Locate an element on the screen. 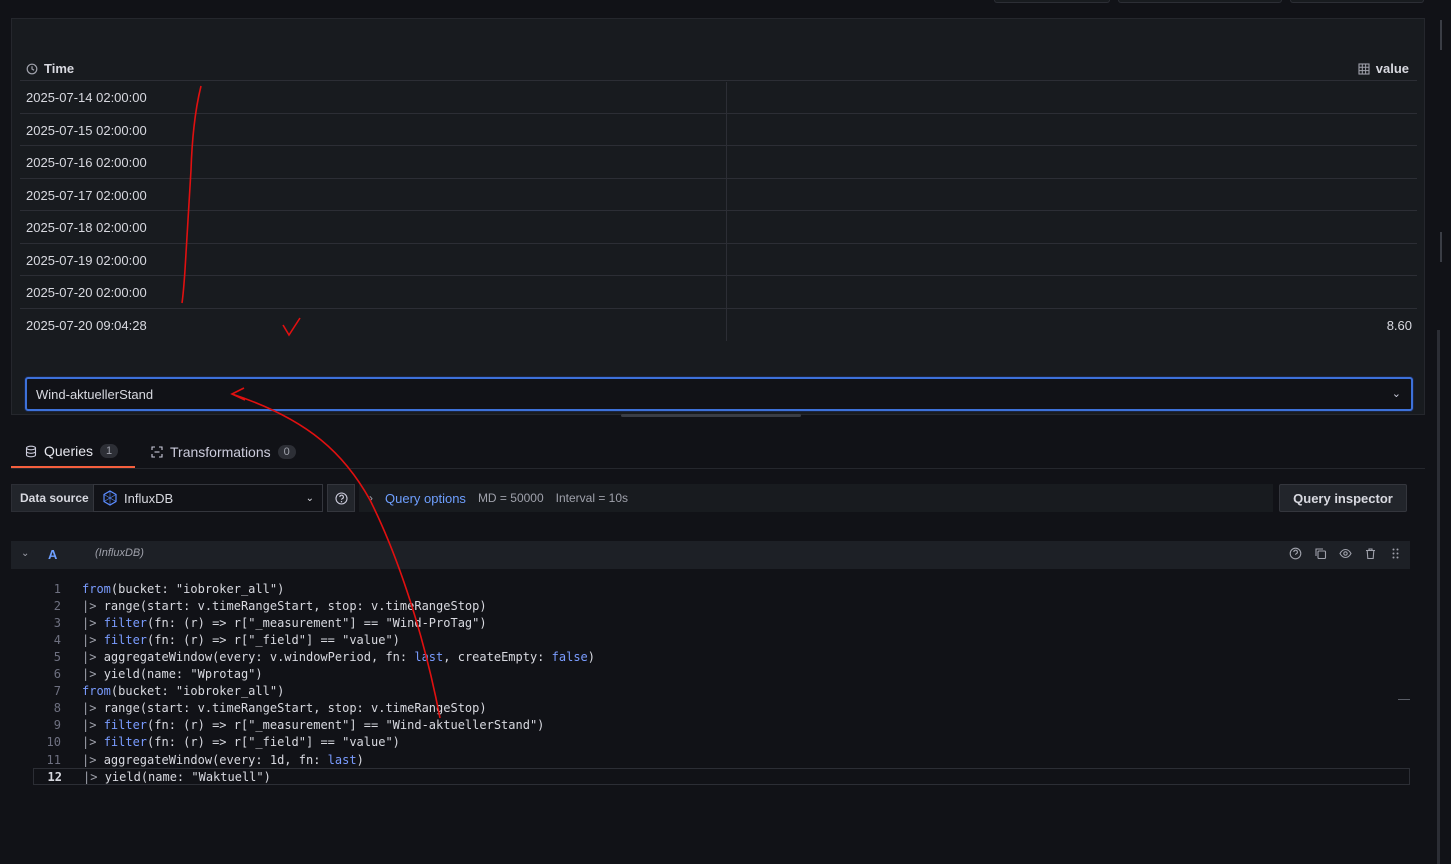 The image size is (1451, 864). line-number: 9 is located at coordinates (57, 725).